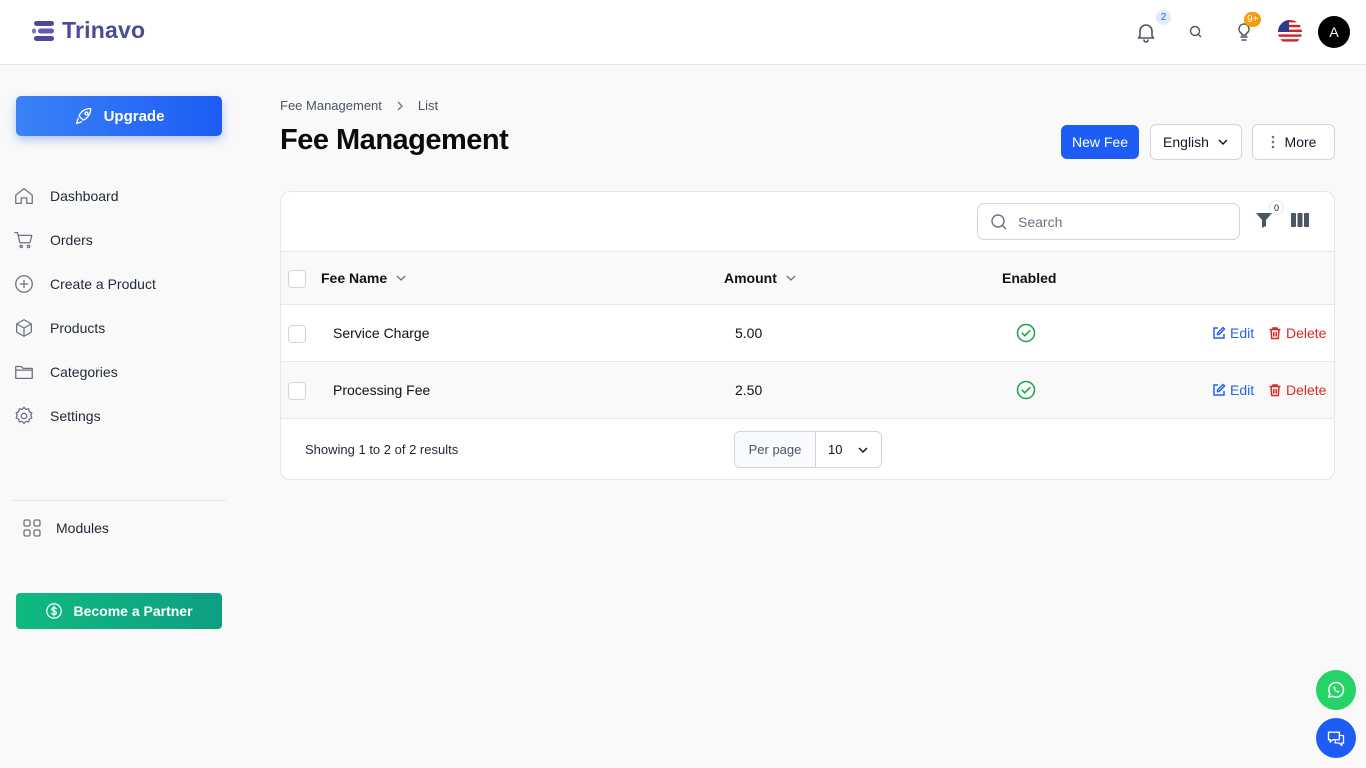 Image resolution: width=1366 pixels, height=768 pixels. I want to click on sidebar-item-create-product: Create a Product, so click(119, 284).